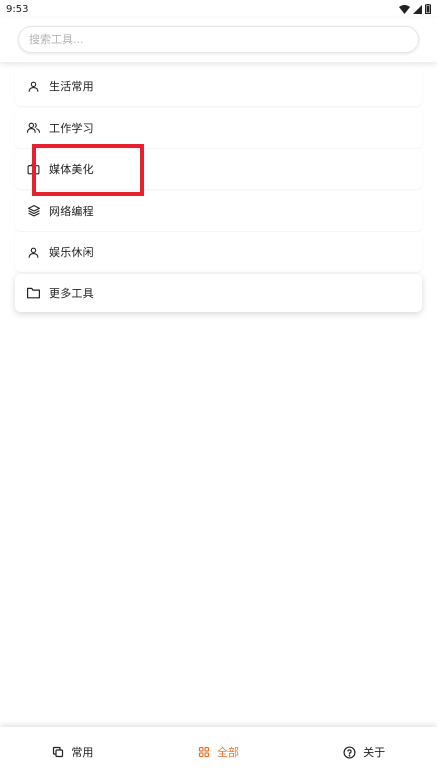 Image resolution: width=437 pixels, height=777 pixels. Describe the element at coordinates (218, 127) in the screenshot. I see `category-item-work: 工作学习` at that location.